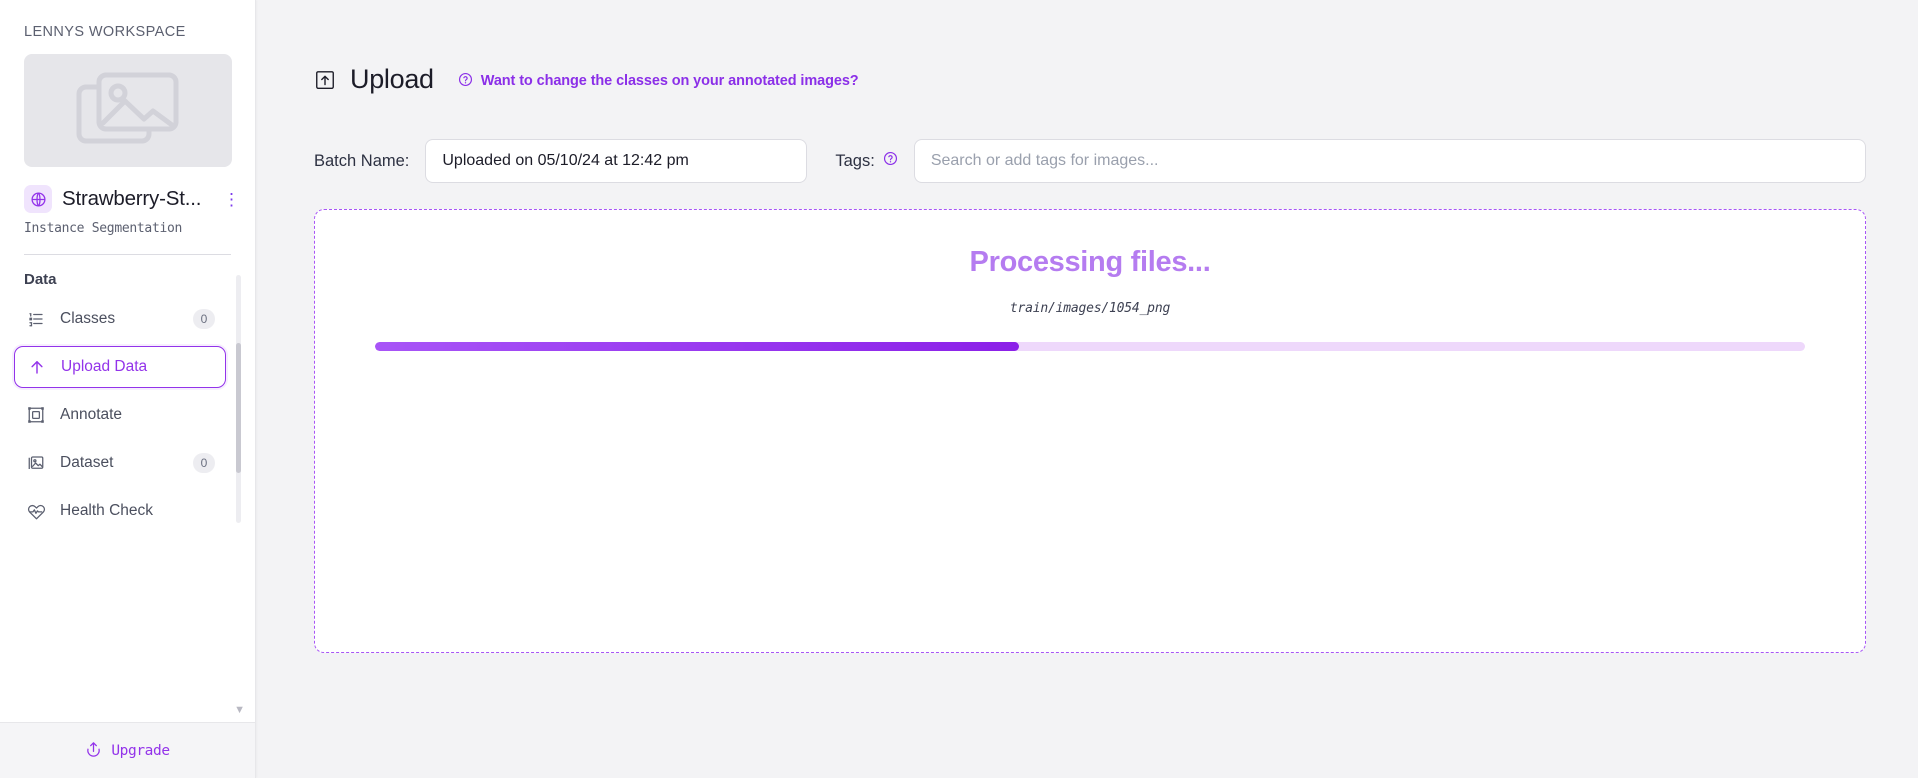 The height and width of the screenshot is (778, 1918). I want to click on tags-label-wrap: Tags:, so click(866, 161).